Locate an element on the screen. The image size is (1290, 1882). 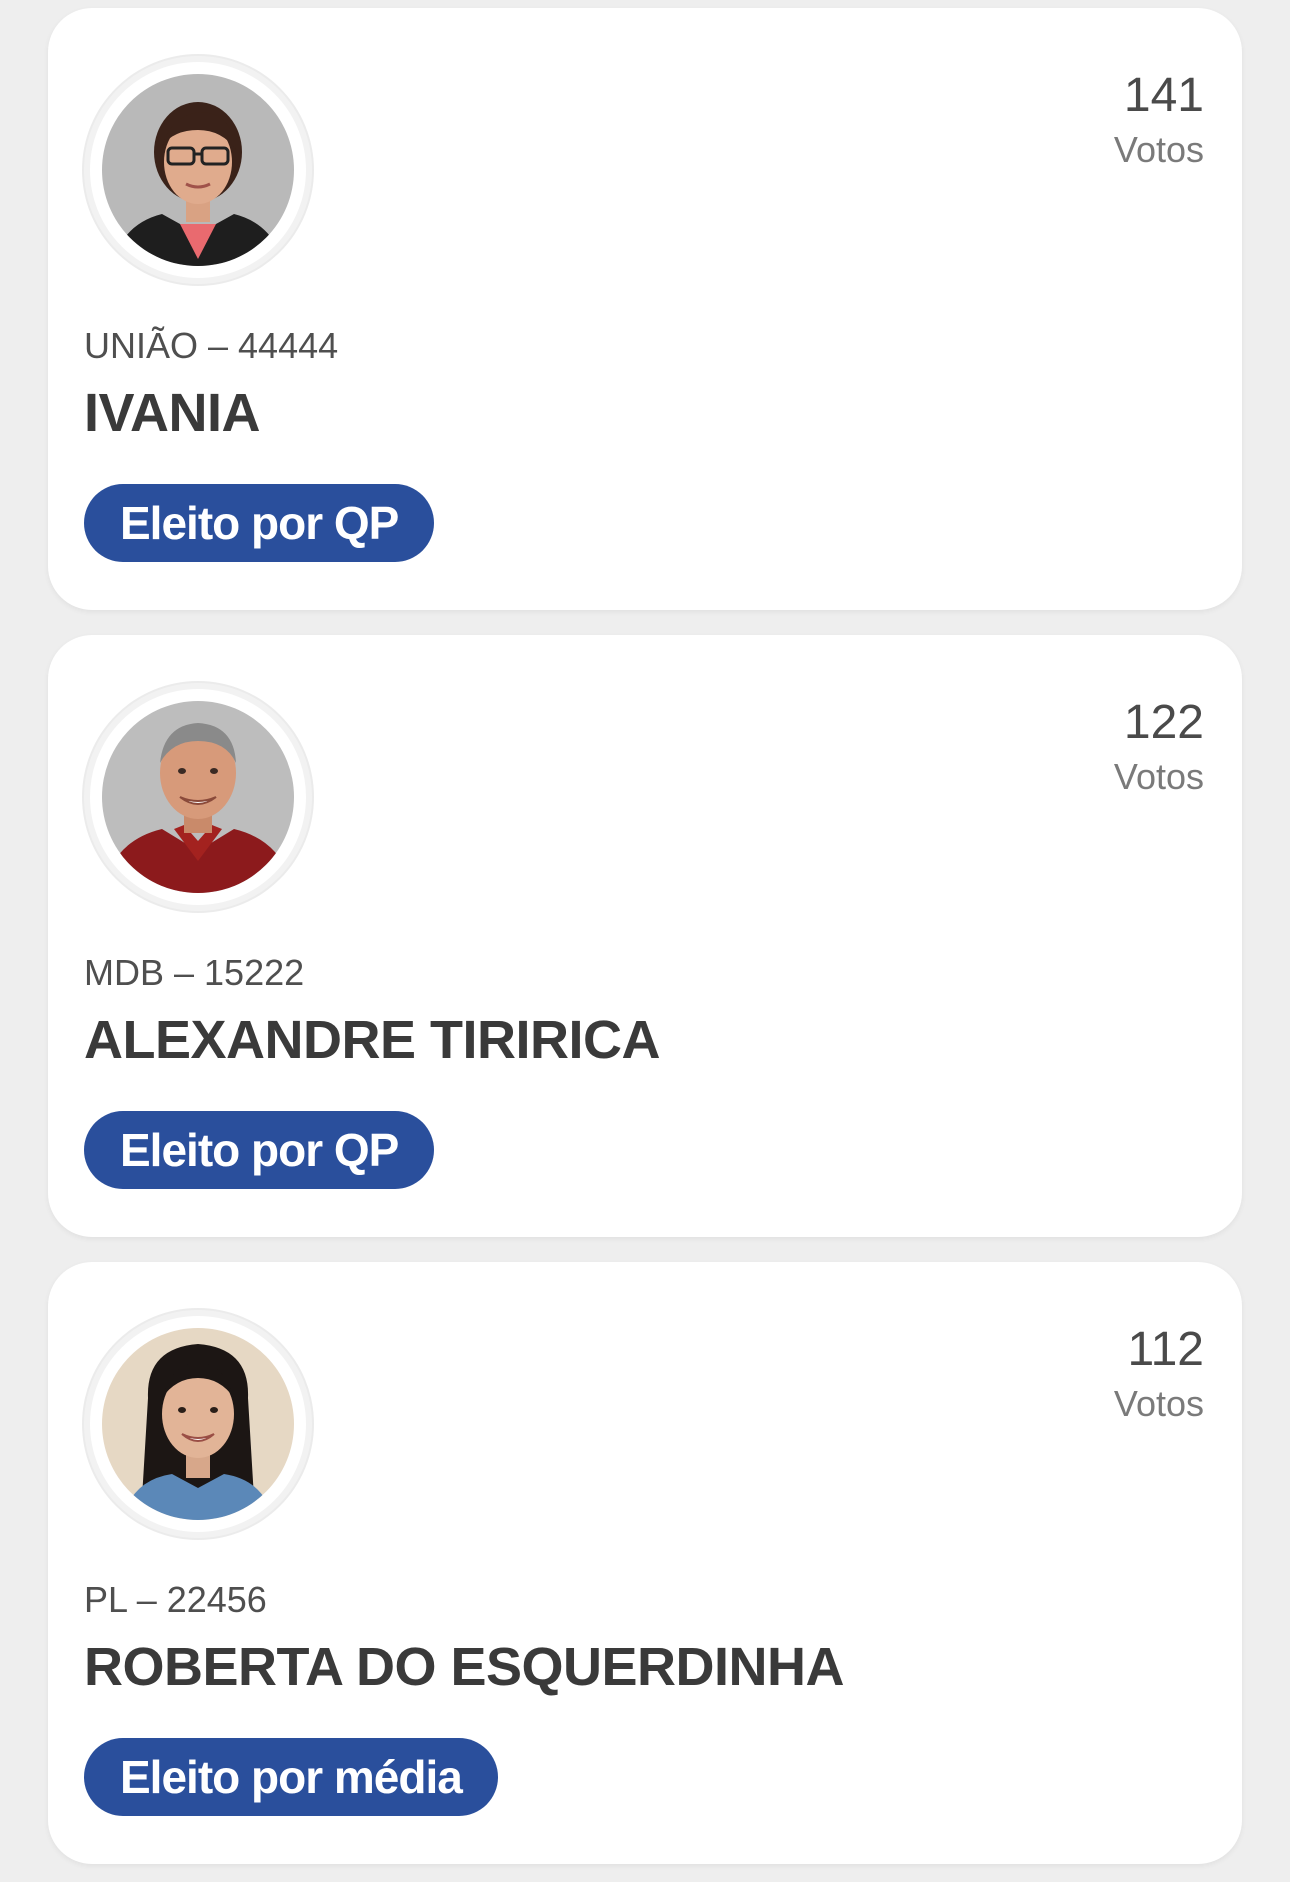
election-status-badge: Eleito por média is located at coordinates (291, 1777).